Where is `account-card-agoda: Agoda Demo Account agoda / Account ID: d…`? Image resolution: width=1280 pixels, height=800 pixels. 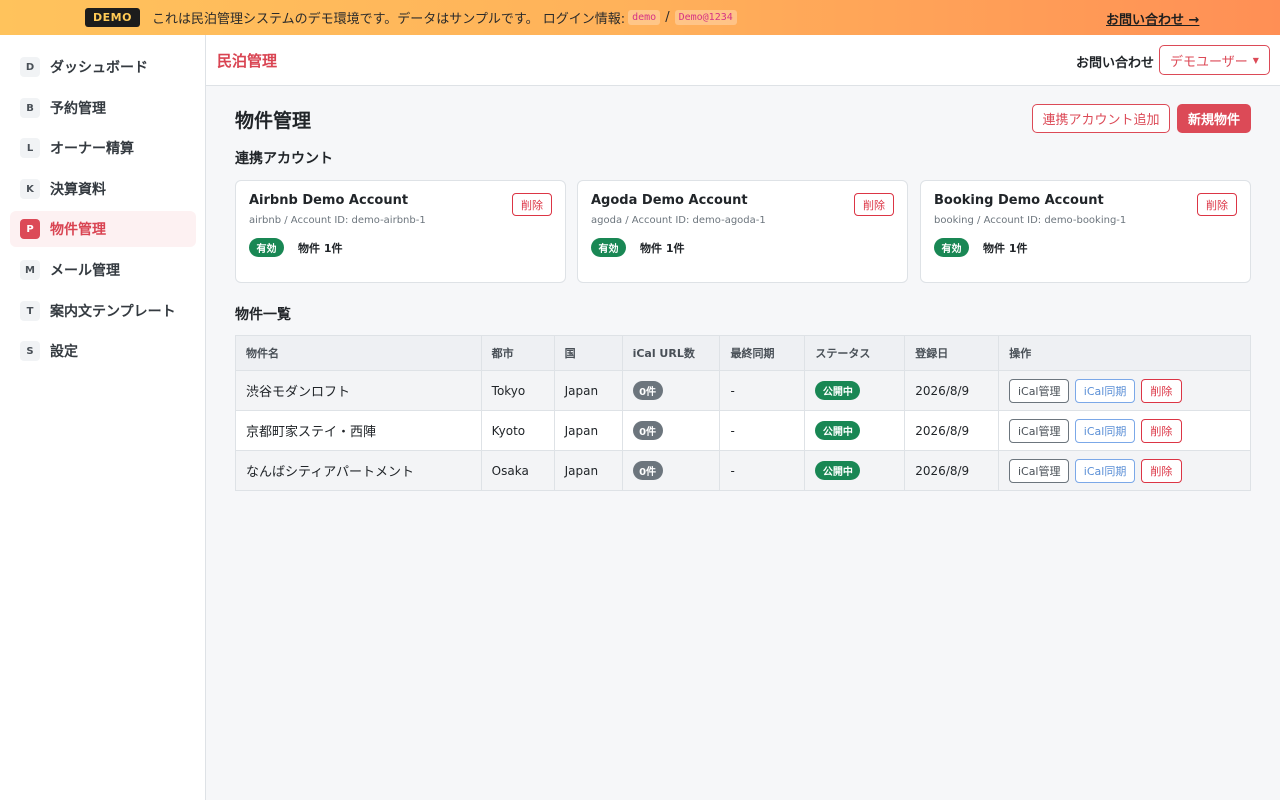
account-card-agoda: Agoda Demo Account agoda / Account ID: d… is located at coordinates (742, 231).